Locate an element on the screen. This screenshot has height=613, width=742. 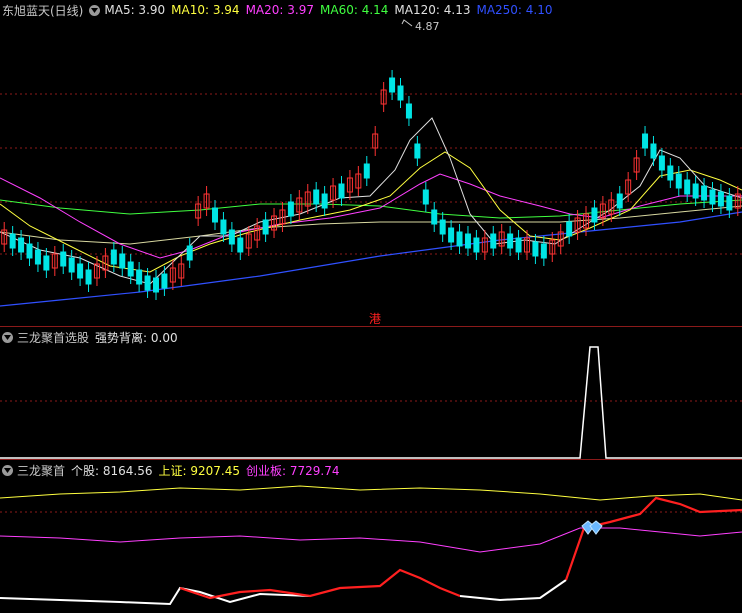
legend-shanghai: 上证: 9207.45 is located at coordinates (199, 470).